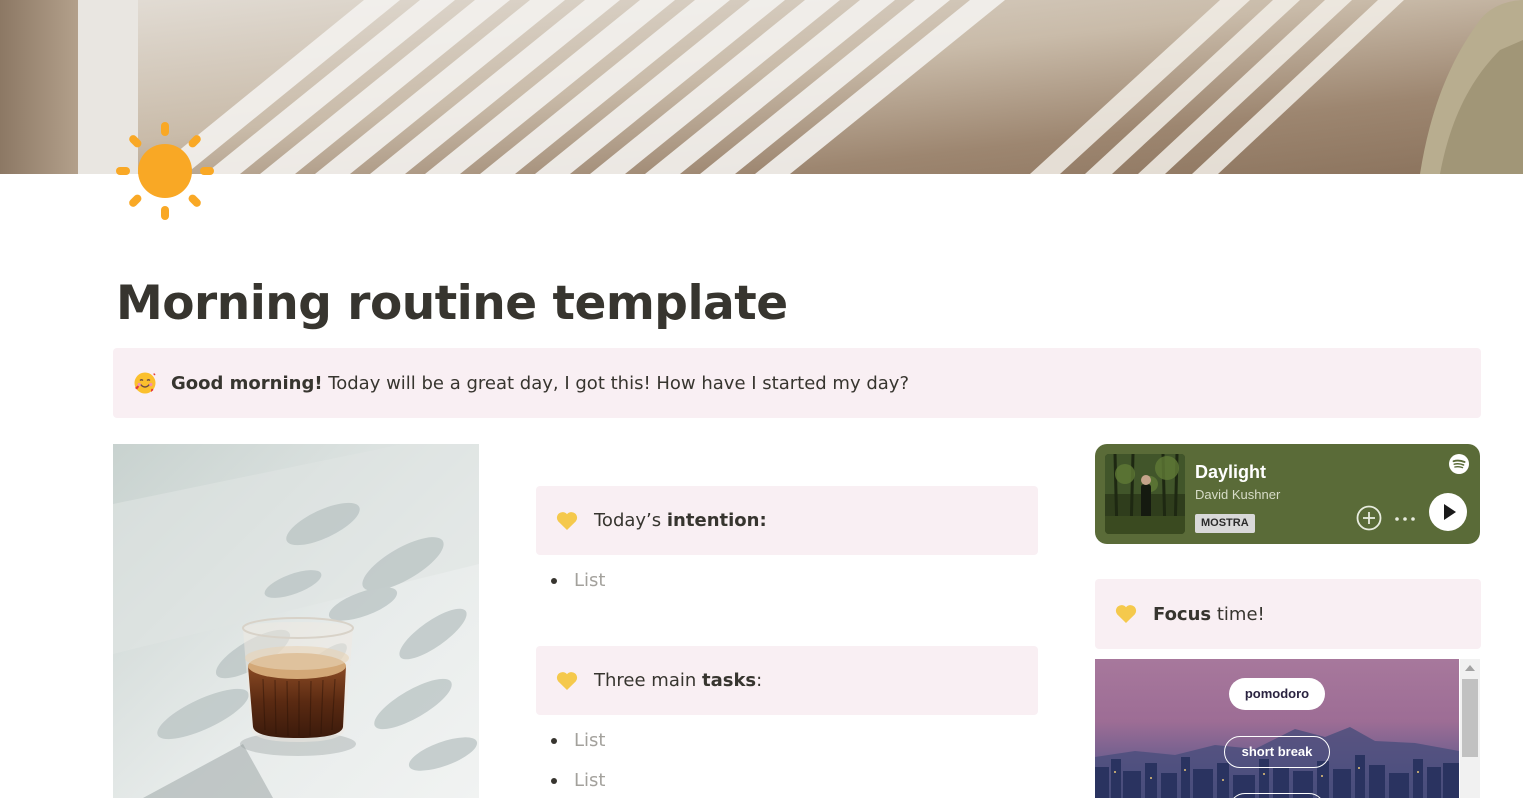  I want to click on coffee-artwork, so click(296, 621).